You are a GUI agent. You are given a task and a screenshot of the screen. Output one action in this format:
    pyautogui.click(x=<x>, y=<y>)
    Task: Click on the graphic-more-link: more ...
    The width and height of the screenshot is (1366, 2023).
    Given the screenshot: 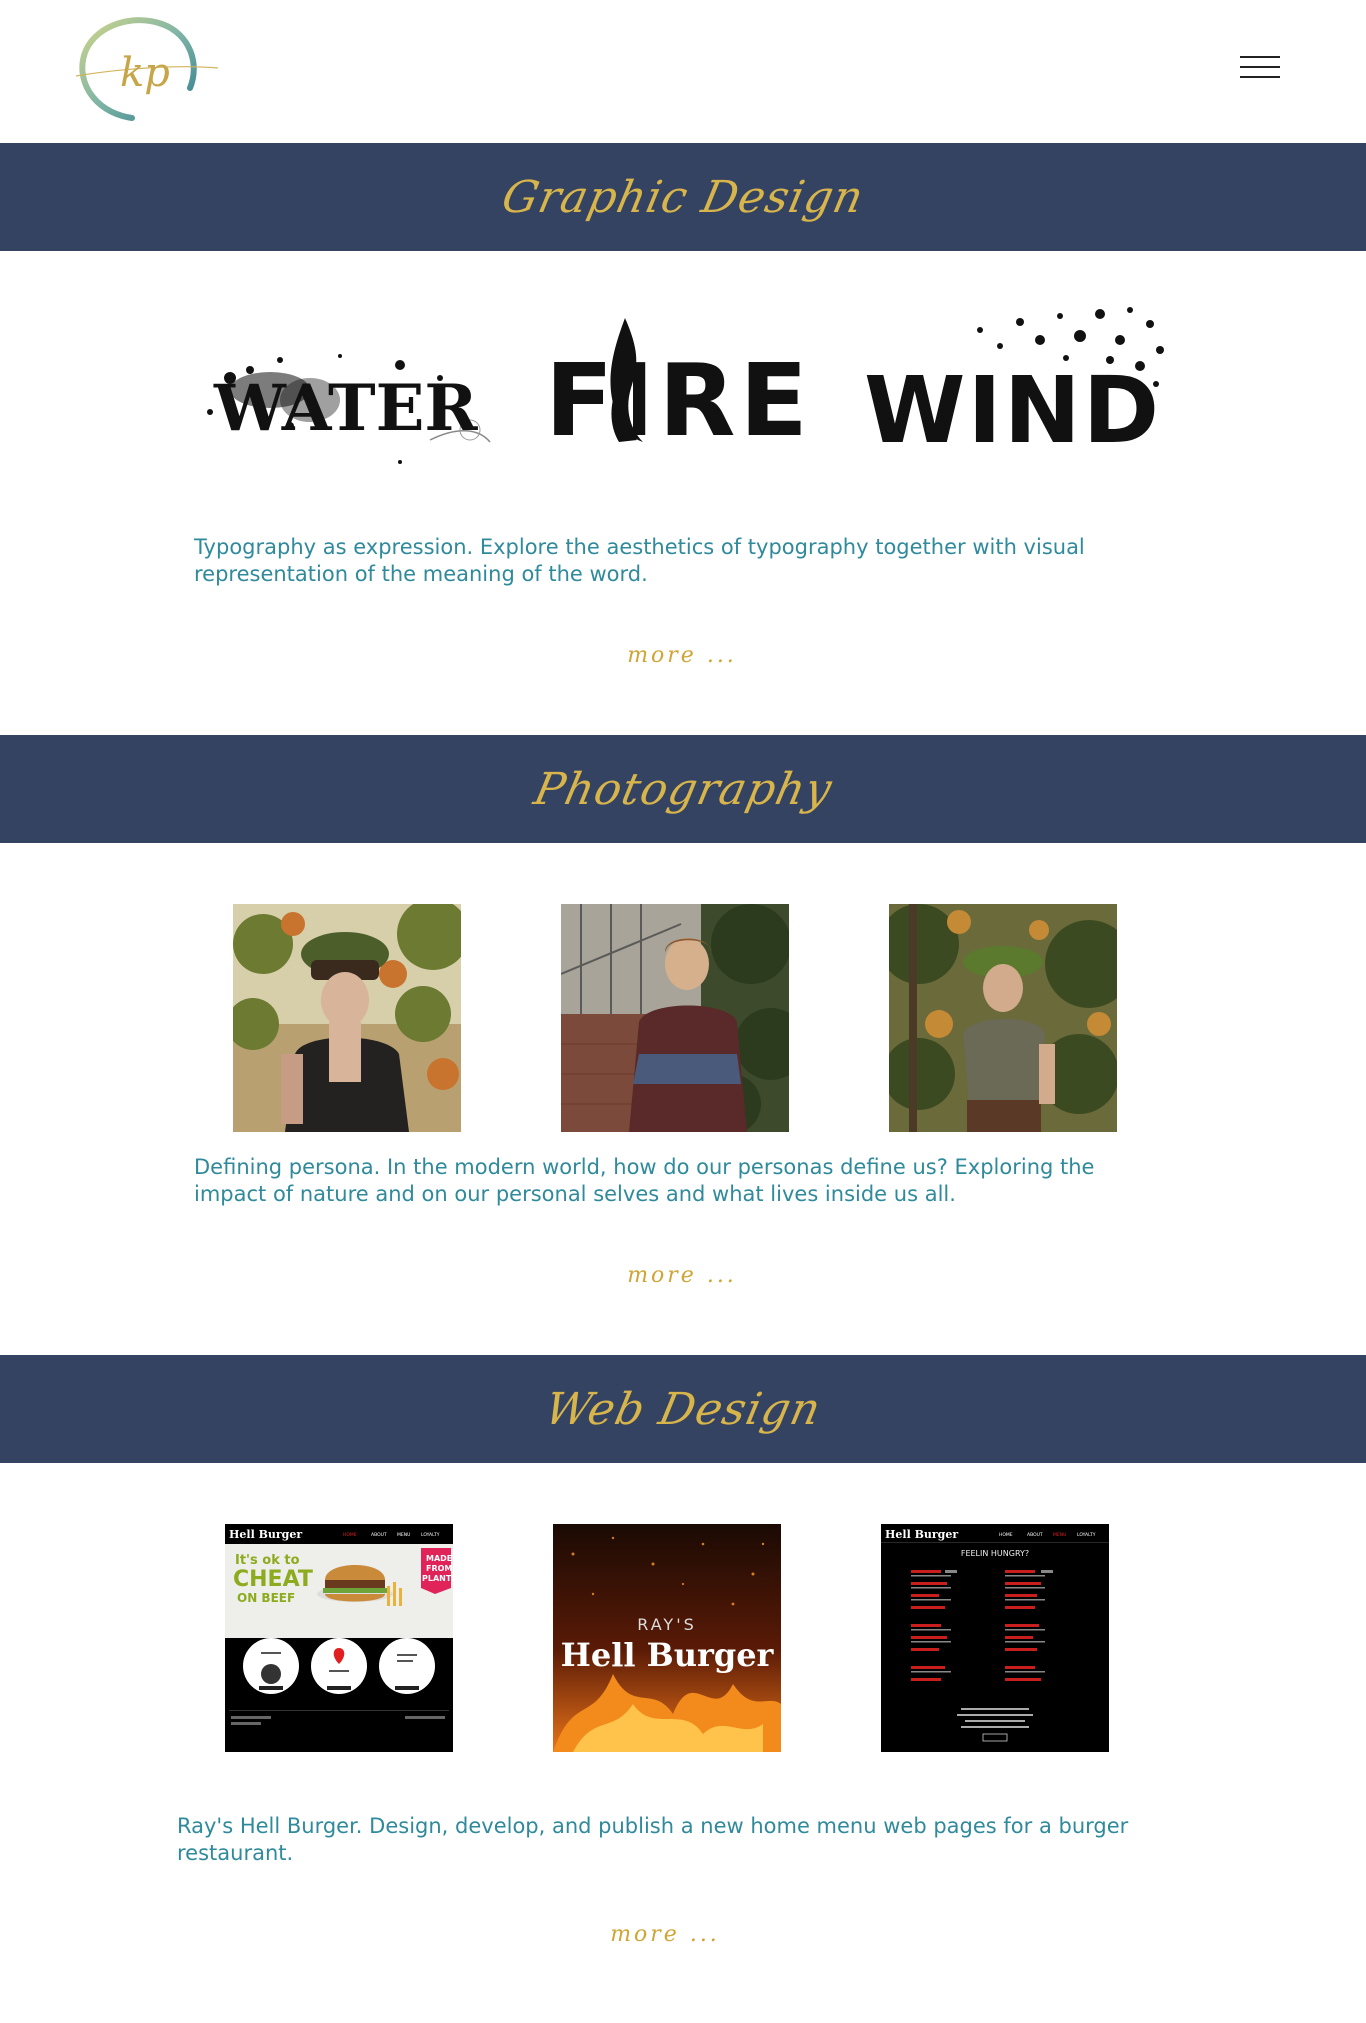 What is the action you would take?
    pyautogui.click(x=682, y=655)
    